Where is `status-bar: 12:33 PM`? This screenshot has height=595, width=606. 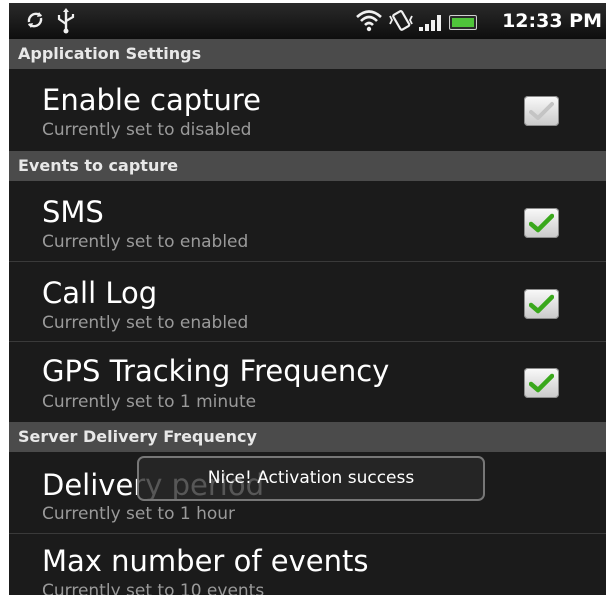
status-bar: 12:33 PM is located at coordinates (307, 21).